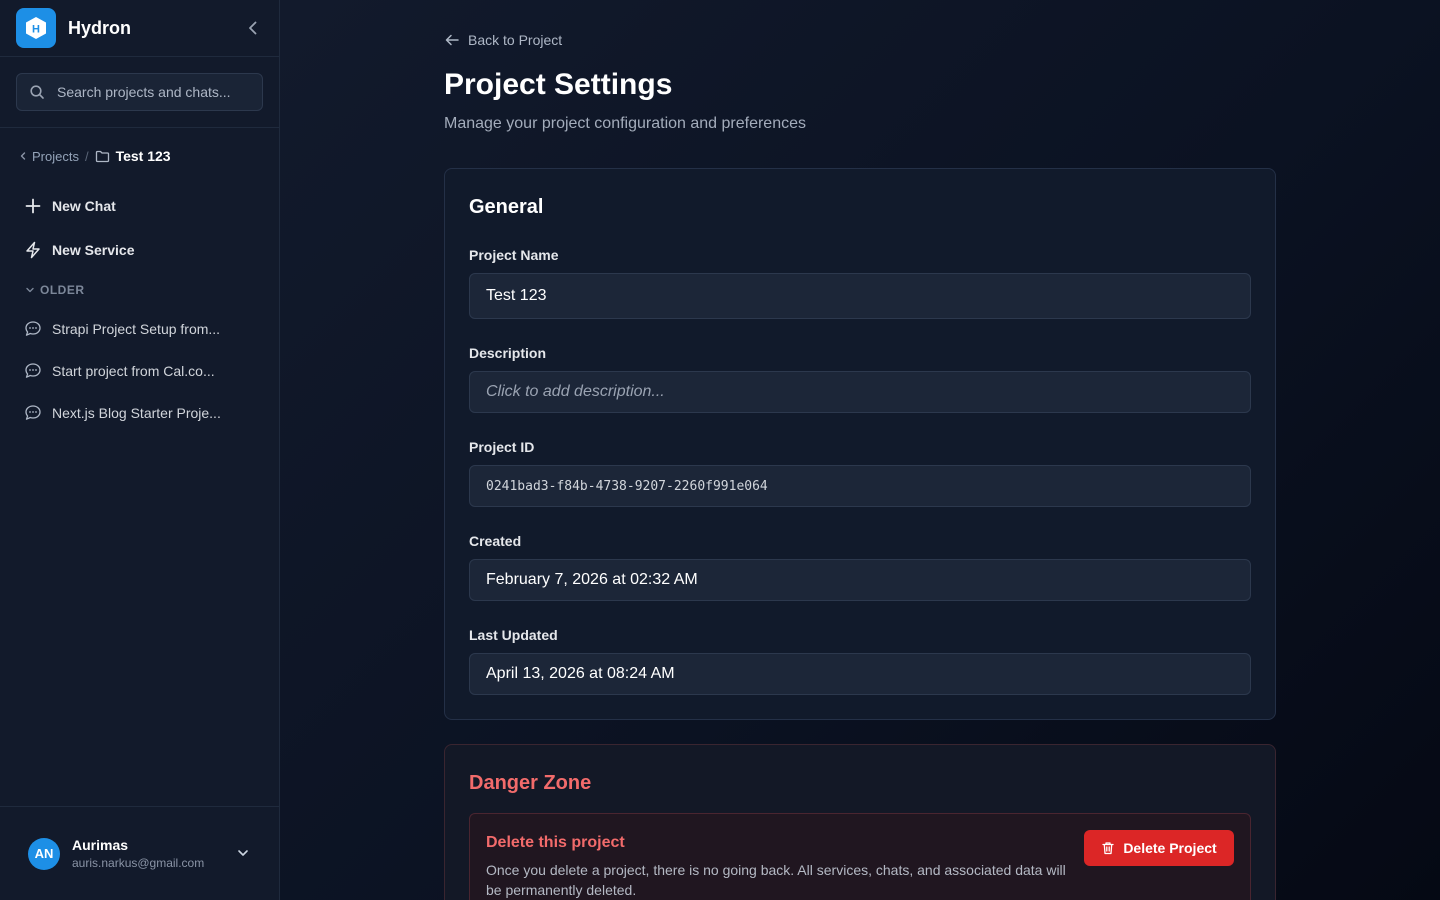 This screenshot has width=1440, height=900. What do you see at coordinates (452, 40) in the screenshot?
I see `arrow-left-icon` at bounding box center [452, 40].